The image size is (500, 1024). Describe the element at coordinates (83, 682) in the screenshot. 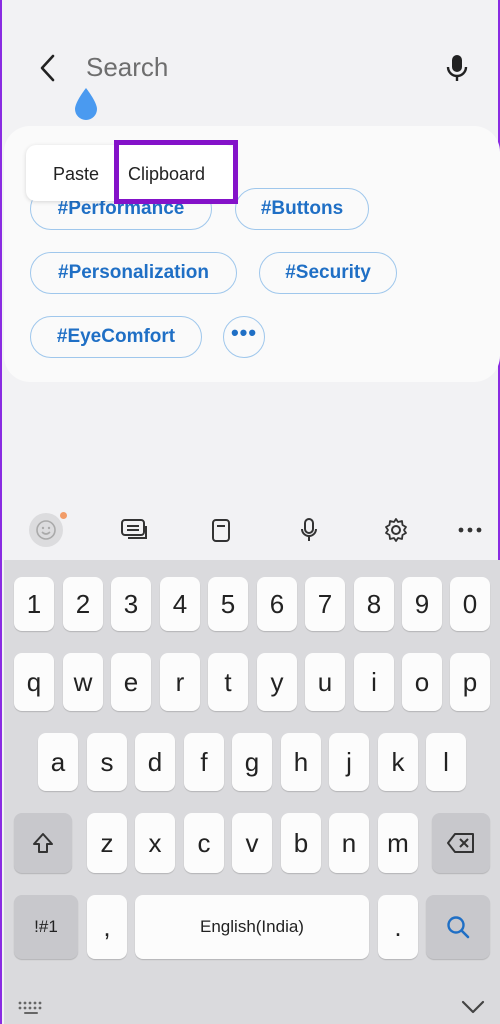

I see `key-w: w` at that location.